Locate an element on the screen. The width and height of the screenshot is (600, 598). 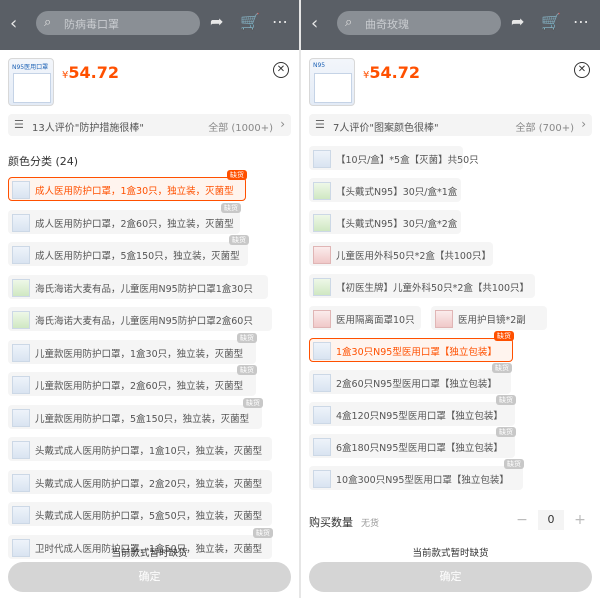
quantity-stepper: − 0 + is located at coordinates (551, 520).